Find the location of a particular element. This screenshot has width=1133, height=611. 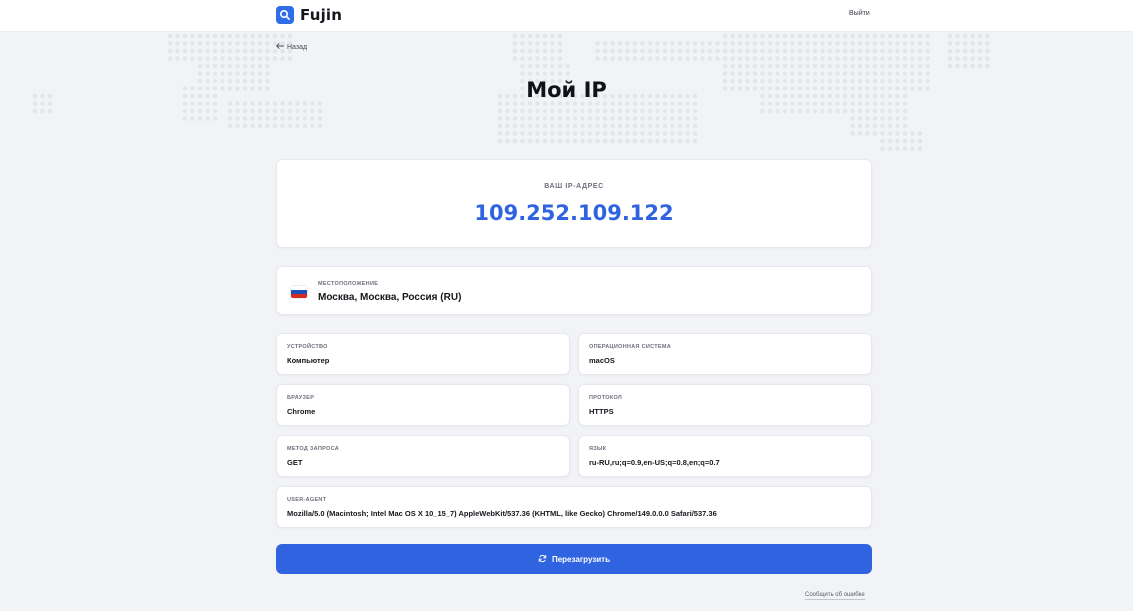

back-link: Назад is located at coordinates (291, 47).